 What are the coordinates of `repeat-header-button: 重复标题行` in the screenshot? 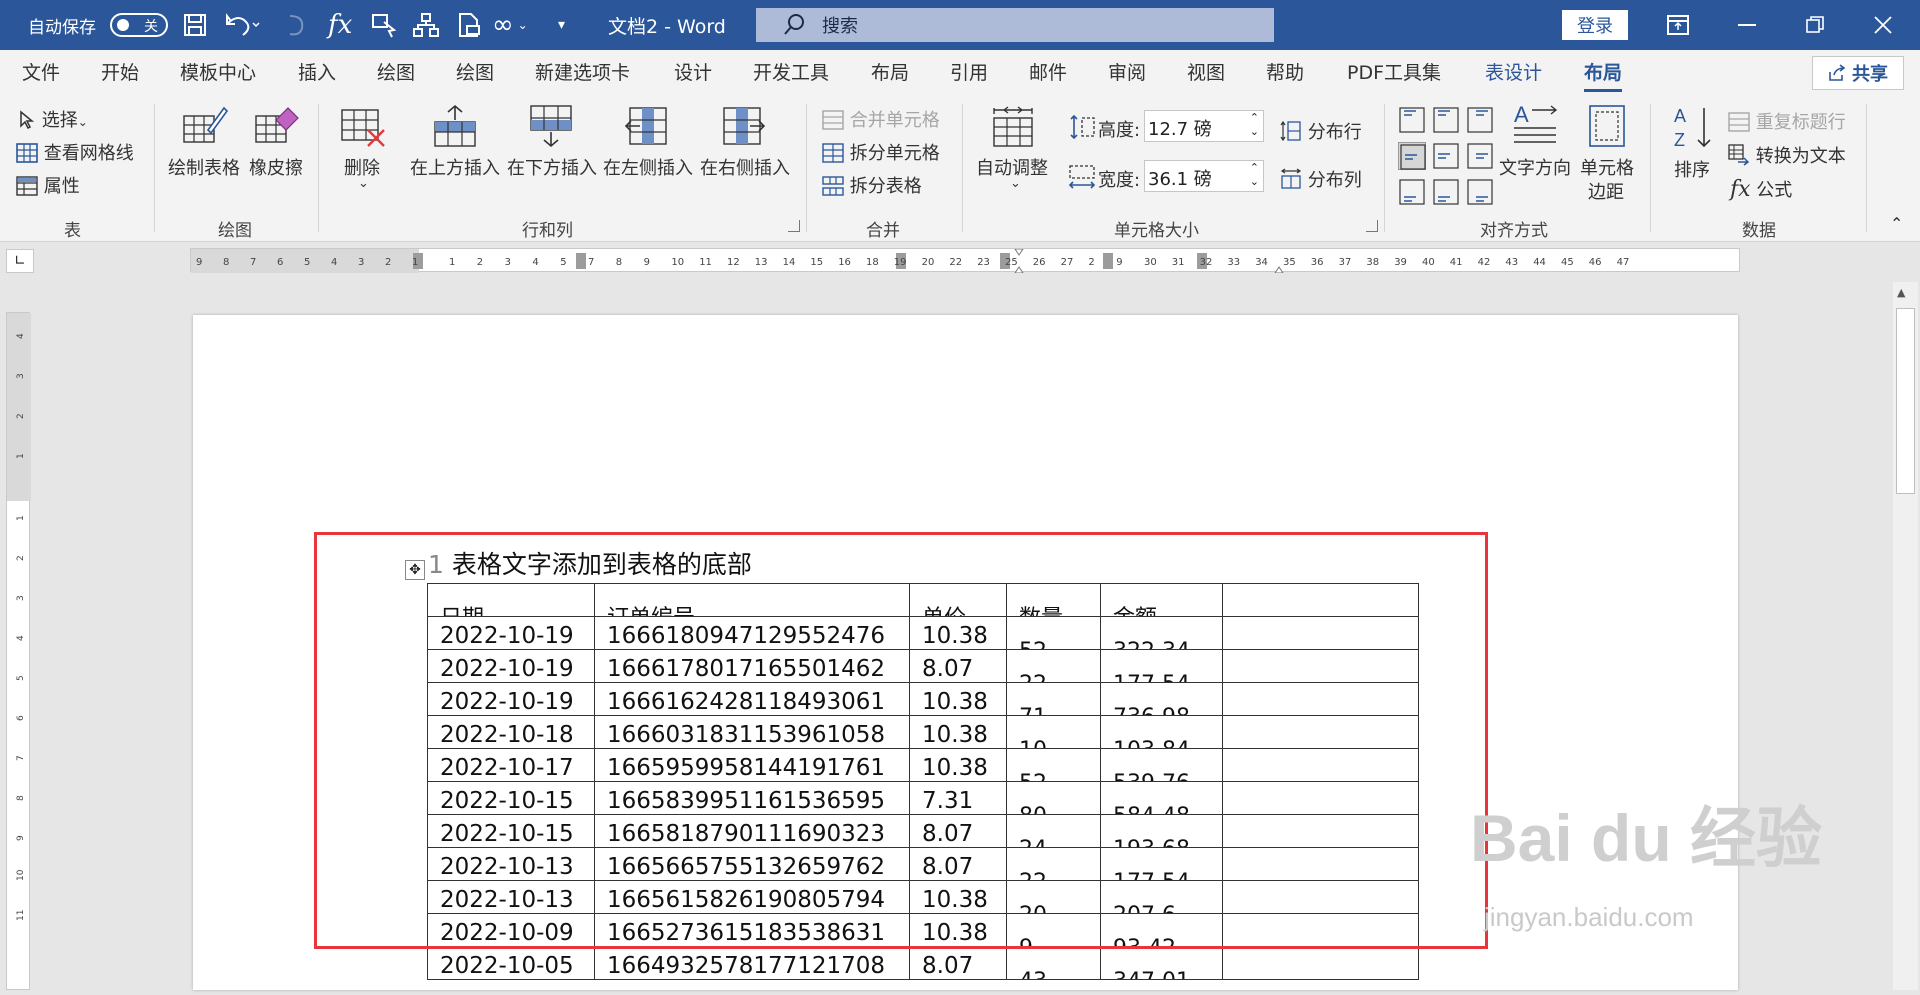 It's located at (1787, 121).